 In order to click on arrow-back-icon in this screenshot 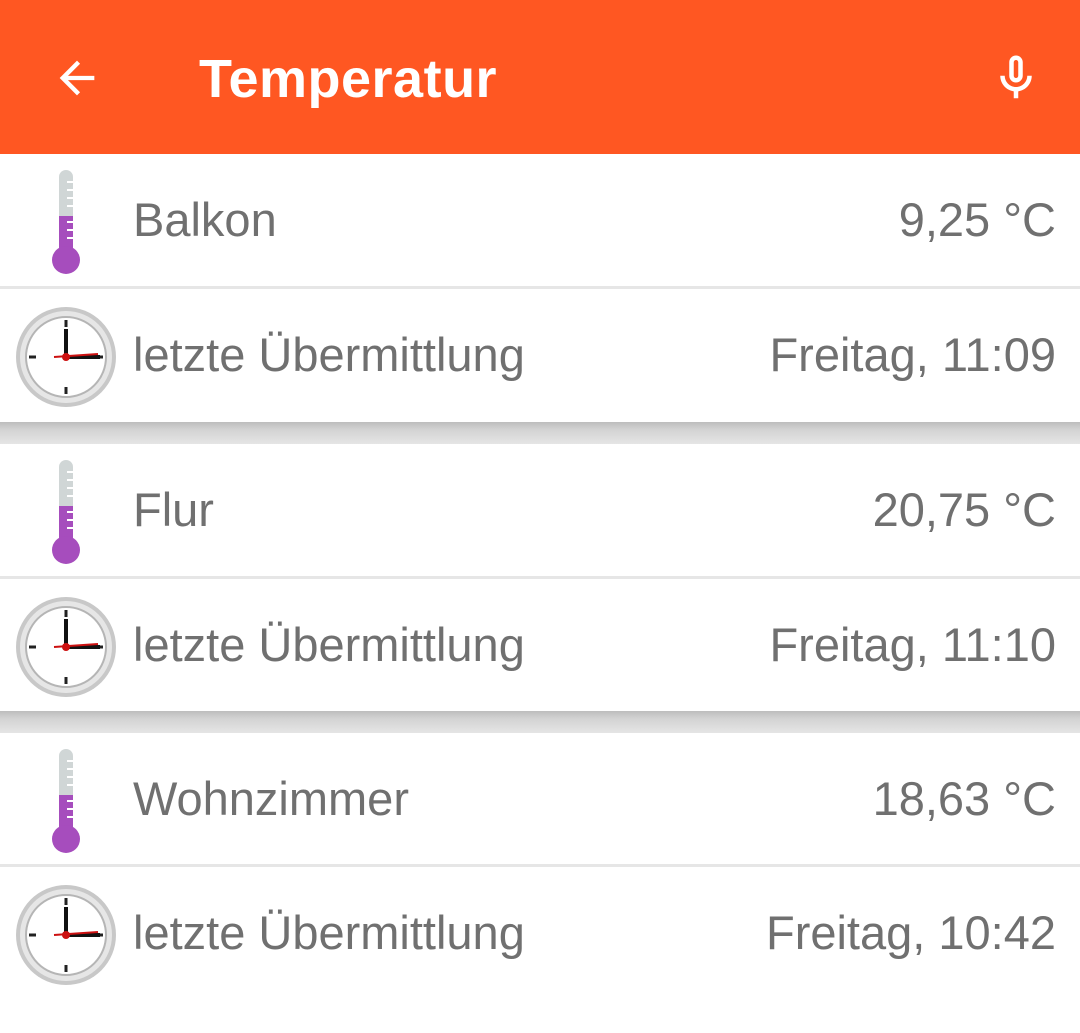, I will do `click(77, 78)`.